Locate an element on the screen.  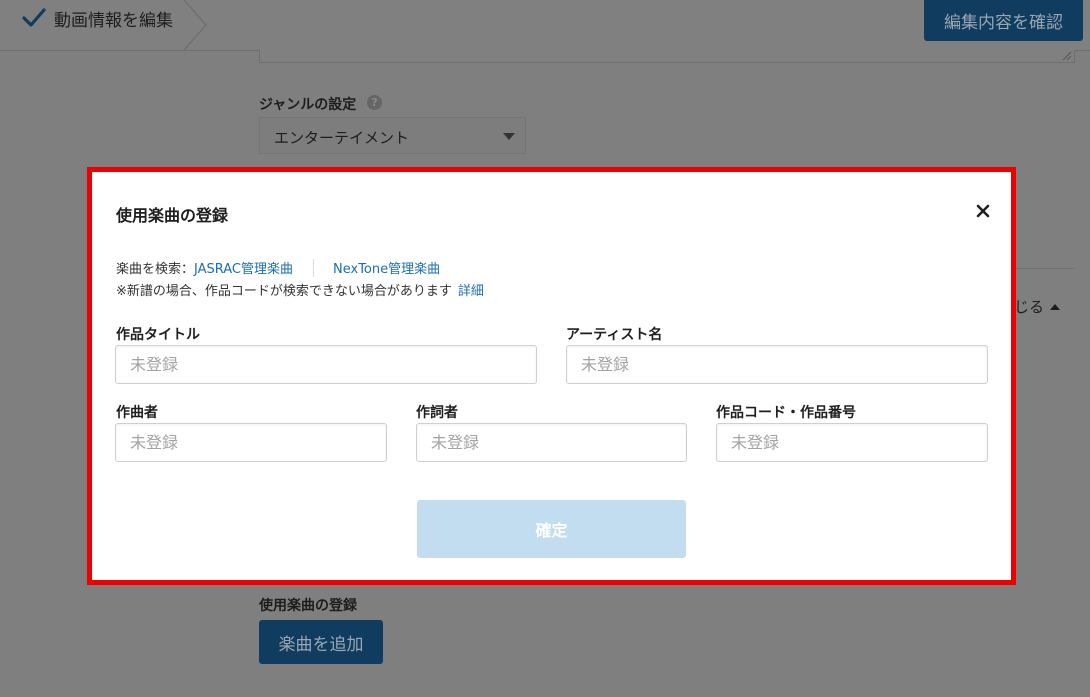
close-icon is located at coordinates (983, 211).